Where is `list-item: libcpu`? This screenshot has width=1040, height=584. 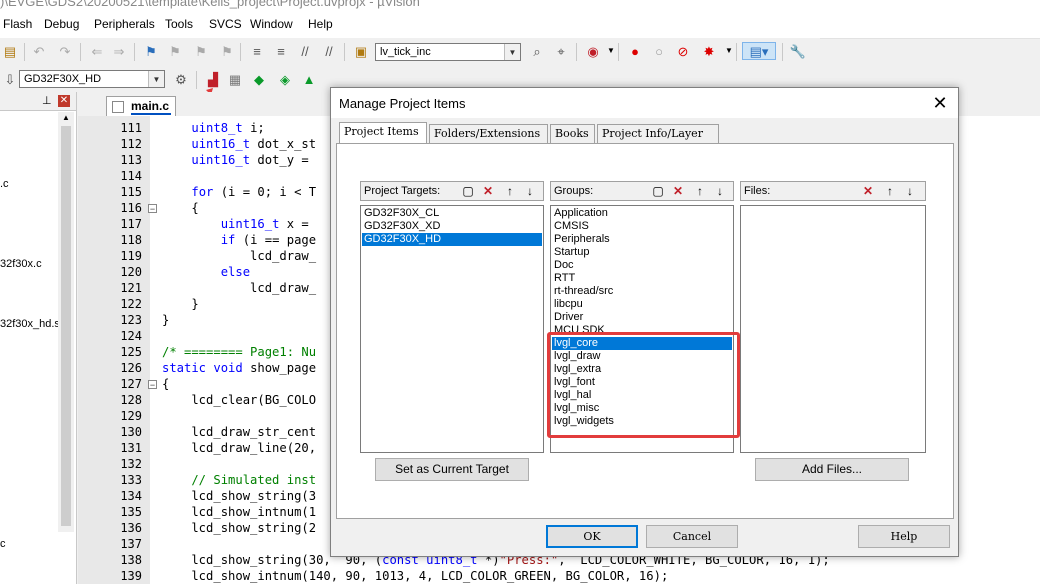 list-item: libcpu is located at coordinates (642, 304).